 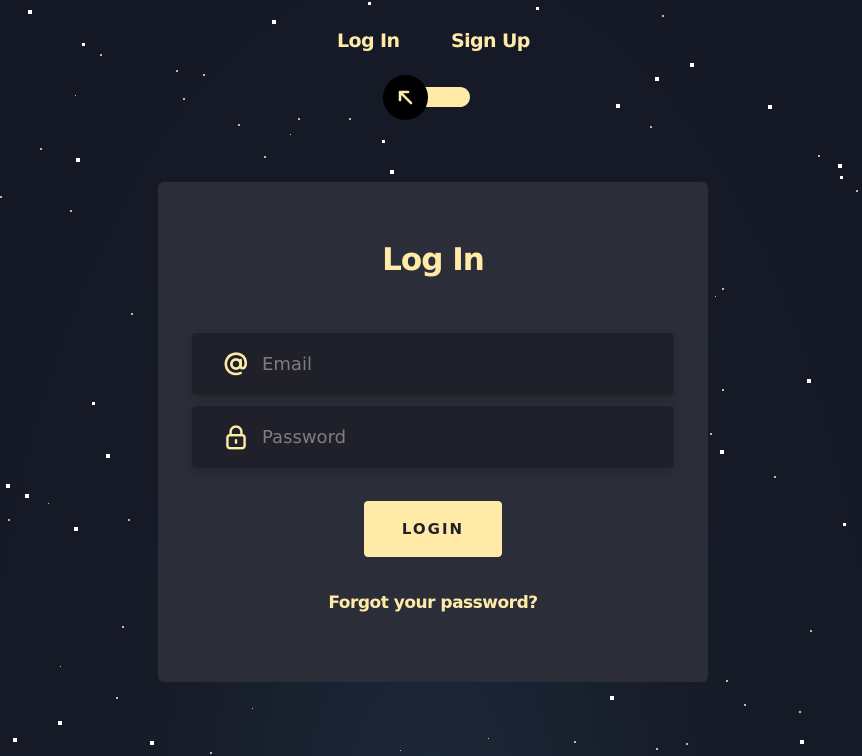 I want to click on password-field, so click(x=433, y=437).